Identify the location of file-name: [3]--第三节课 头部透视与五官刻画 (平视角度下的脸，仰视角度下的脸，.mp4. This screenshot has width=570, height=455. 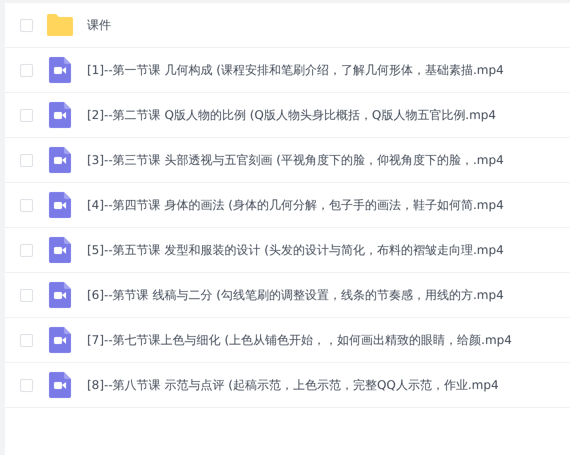
(295, 160).